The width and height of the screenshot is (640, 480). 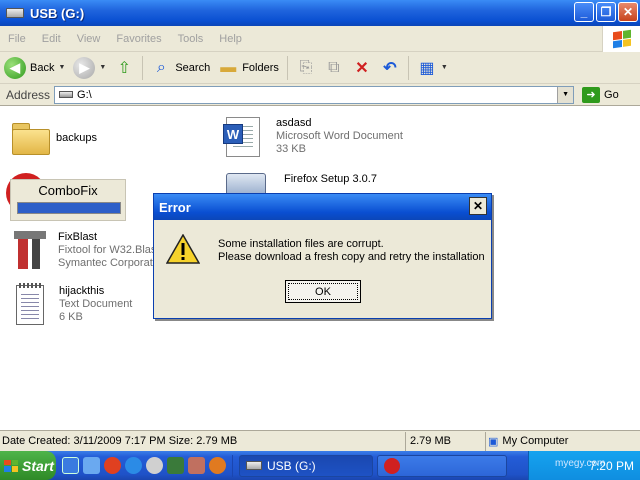 I want to click on menu-bar: File Edit View Favorites Tools Help, so click(x=320, y=39).